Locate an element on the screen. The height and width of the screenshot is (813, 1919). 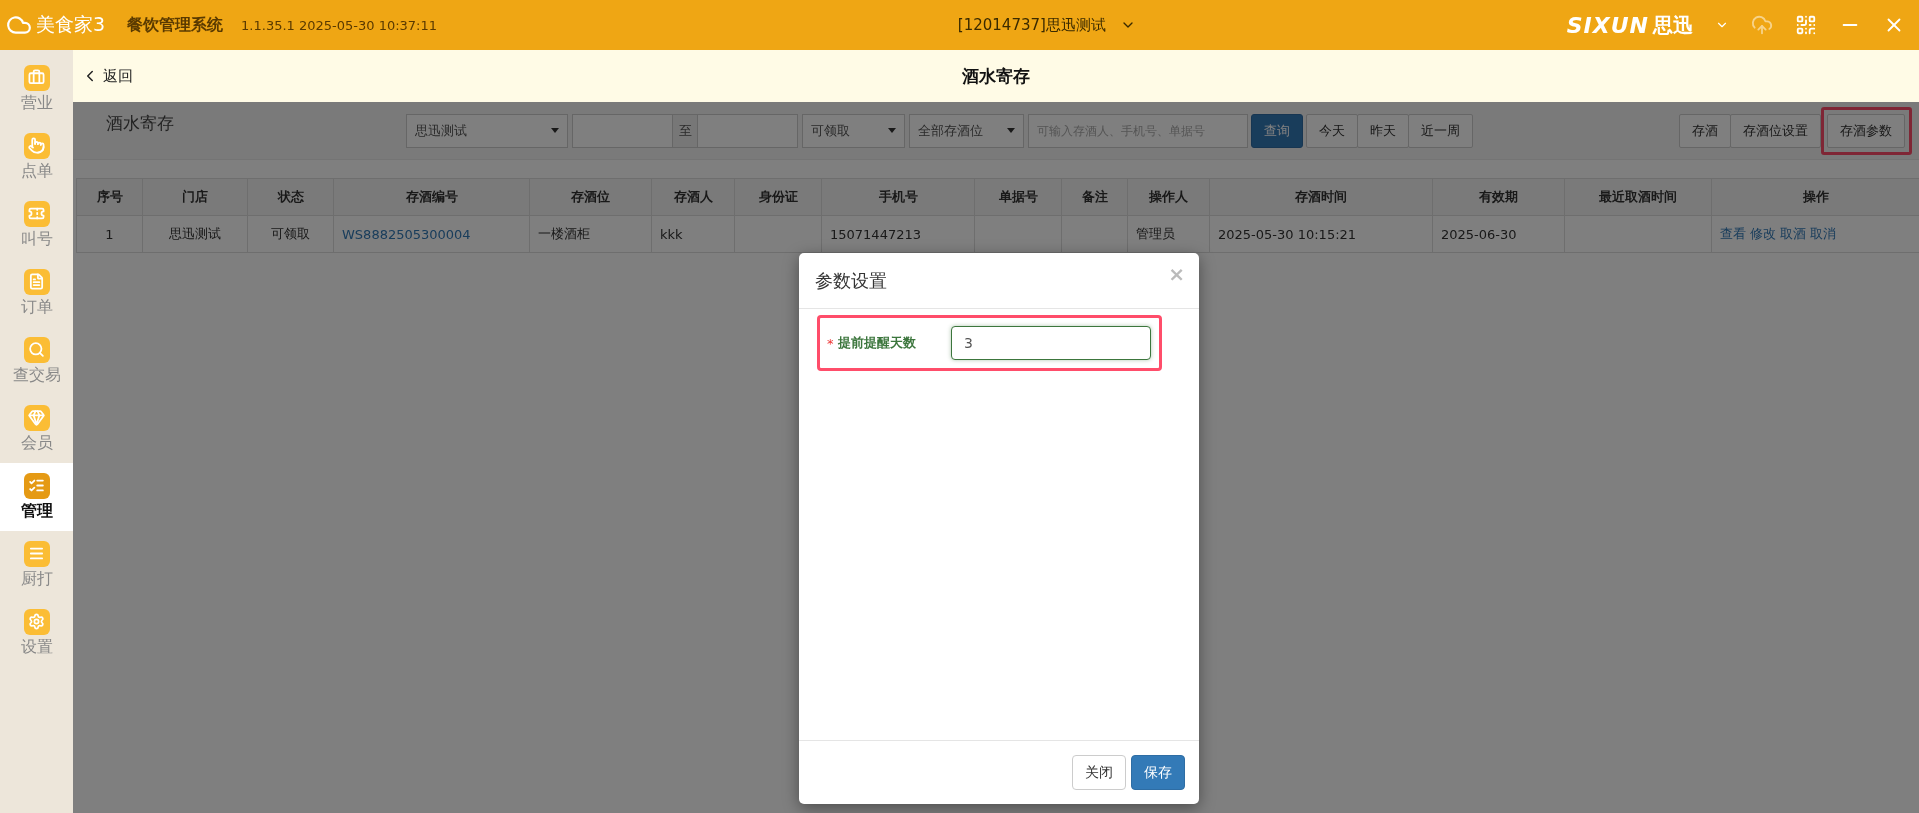
table-cell: 15071447213 is located at coordinates (898, 234).